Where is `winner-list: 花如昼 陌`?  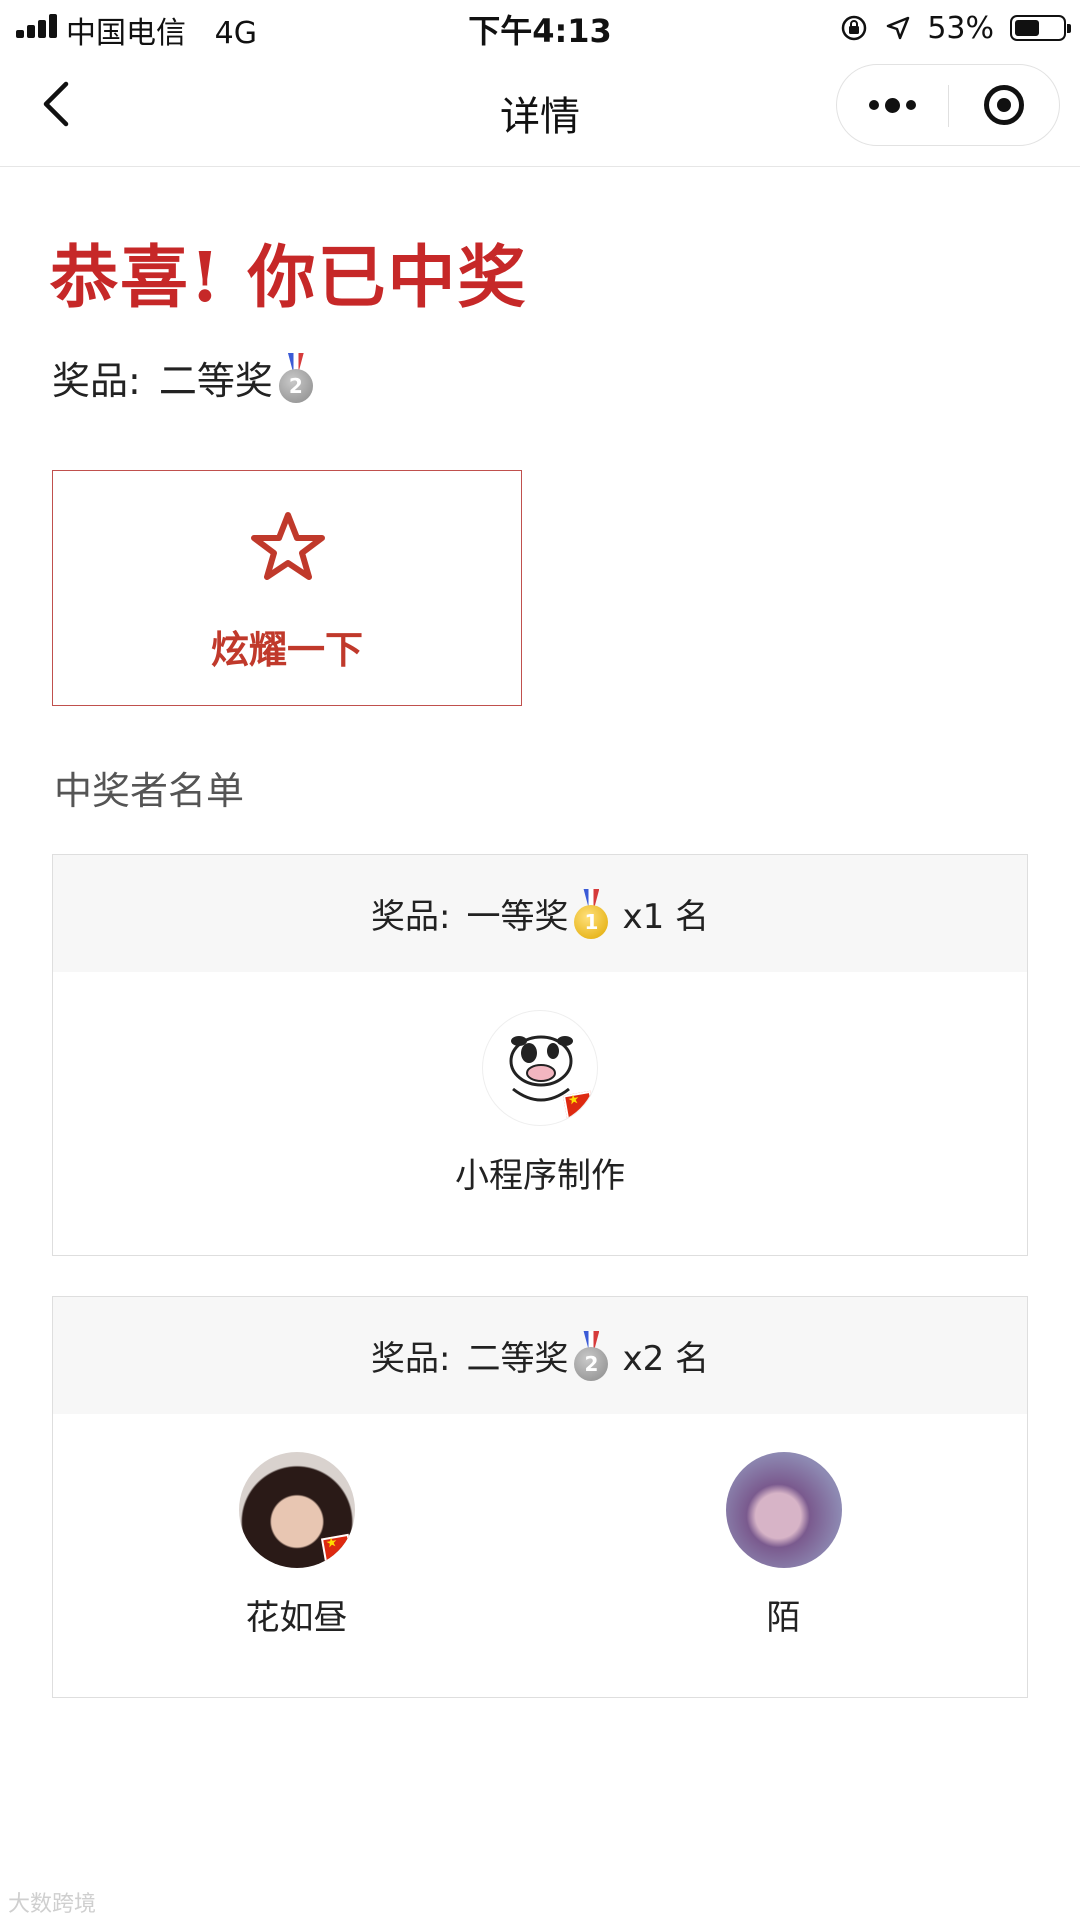 winner-list: 花如昼 陌 is located at coordinates (540, 1555).